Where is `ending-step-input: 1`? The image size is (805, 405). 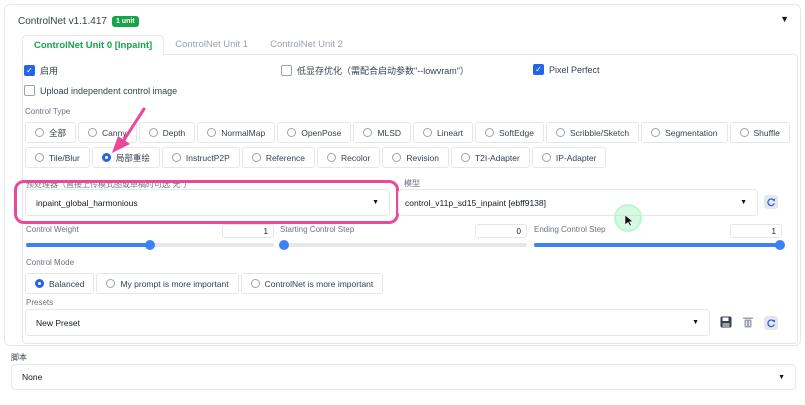
ending-step-input: 1 is located at coordinates (756, 231).